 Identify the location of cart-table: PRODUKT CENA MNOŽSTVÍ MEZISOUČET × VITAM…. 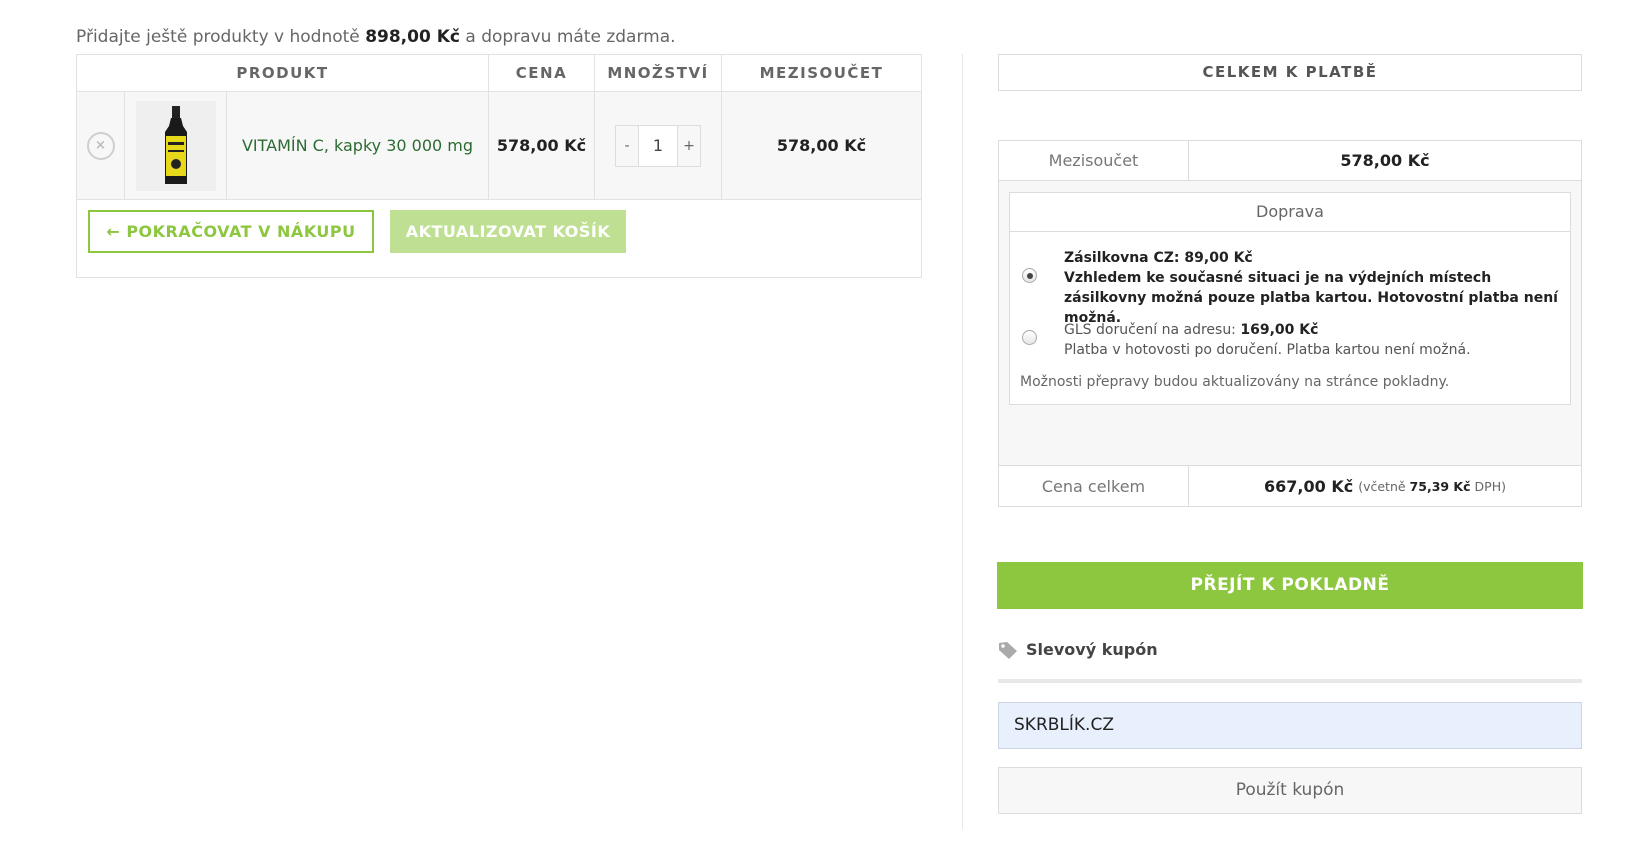
(499, 166).